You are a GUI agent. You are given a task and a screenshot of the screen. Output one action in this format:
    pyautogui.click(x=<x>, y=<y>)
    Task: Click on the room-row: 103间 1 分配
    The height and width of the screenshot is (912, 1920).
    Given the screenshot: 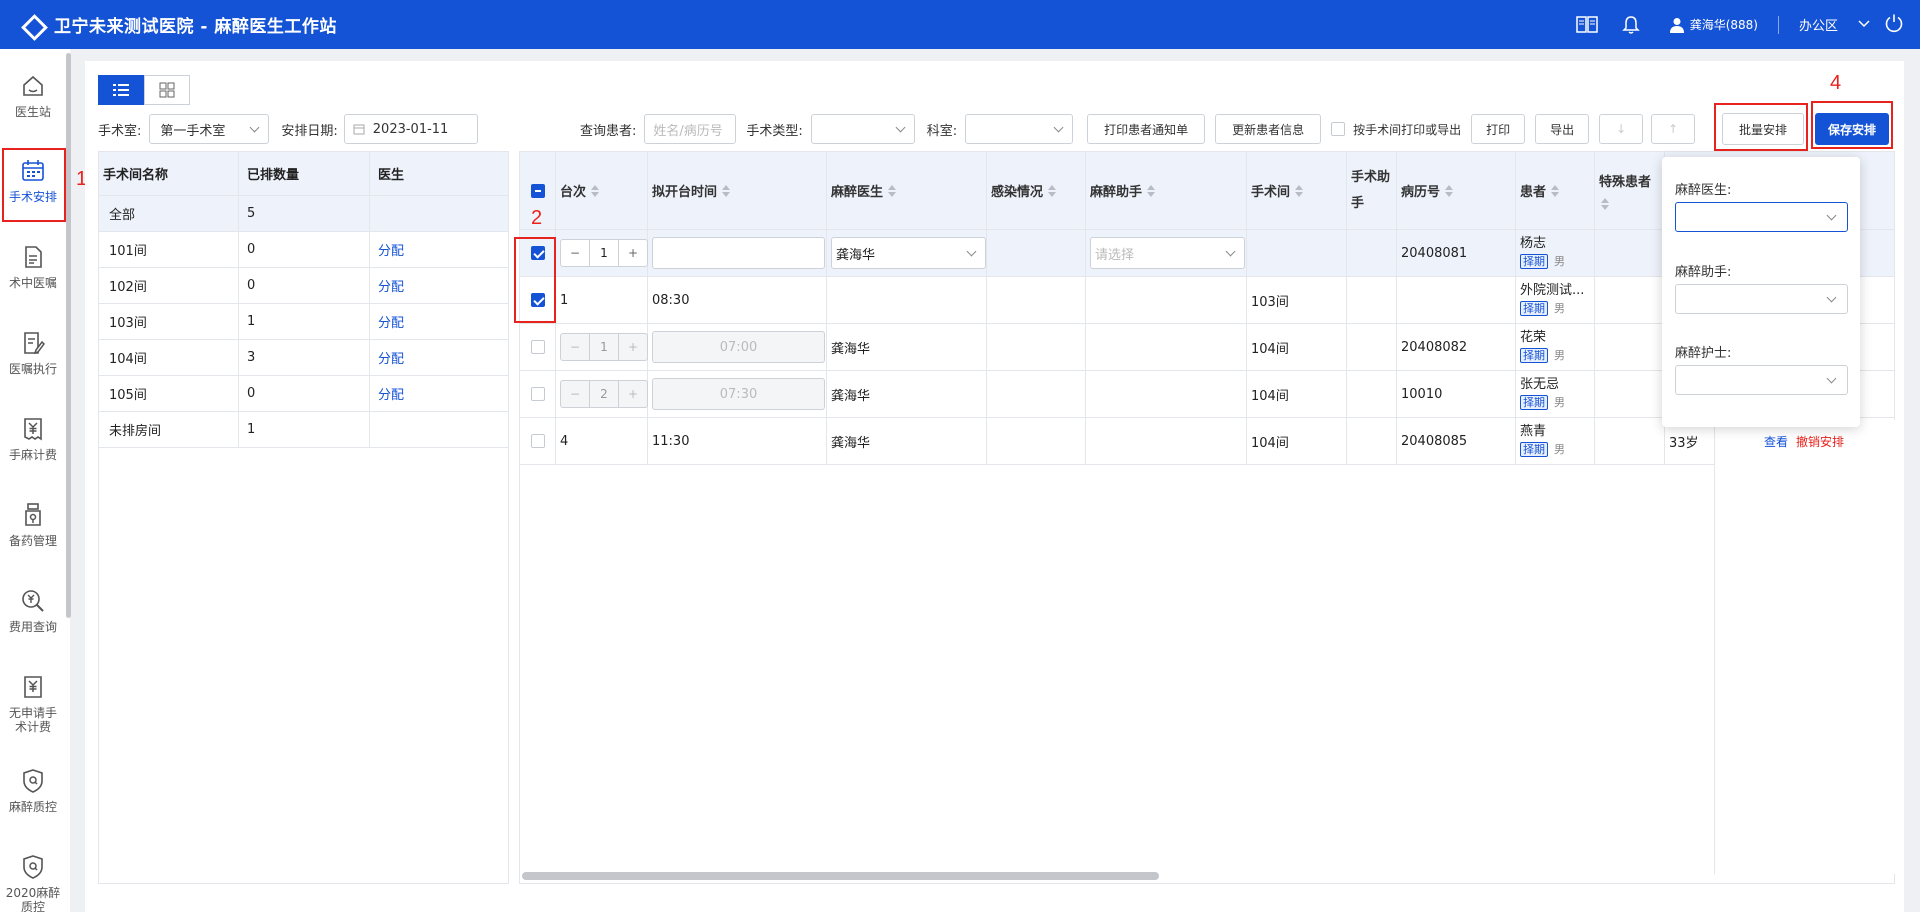 What is the action you would take?
    pyautogui.click(x=303, y=322)
    